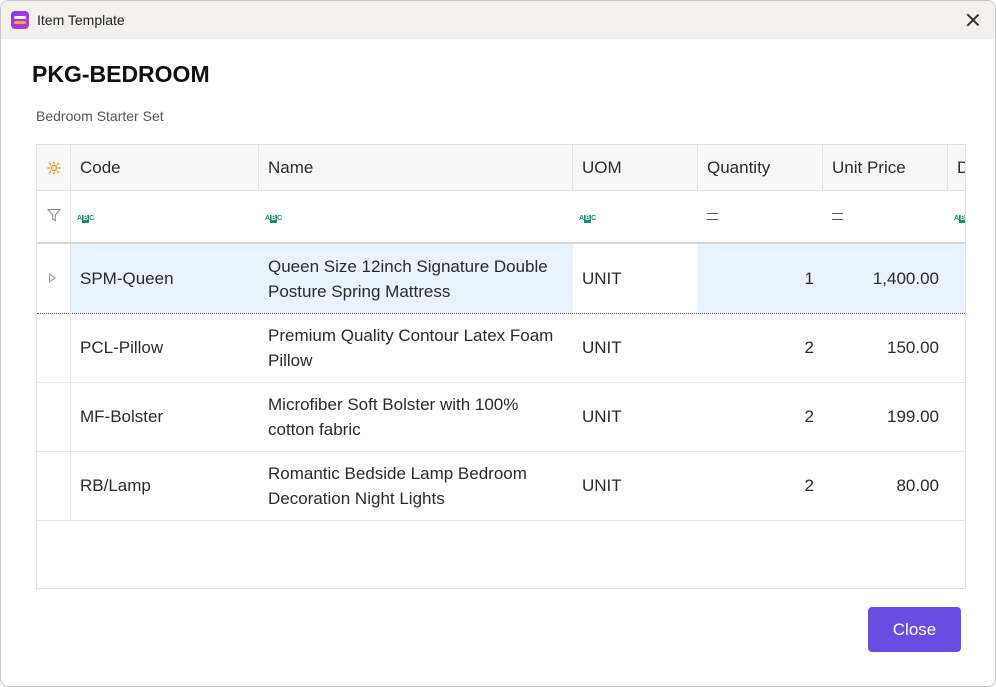 Image resolution: width=996 pixels, height=687 pixels. I want to click on filter-cell-d: ABC, so click(957, 216).